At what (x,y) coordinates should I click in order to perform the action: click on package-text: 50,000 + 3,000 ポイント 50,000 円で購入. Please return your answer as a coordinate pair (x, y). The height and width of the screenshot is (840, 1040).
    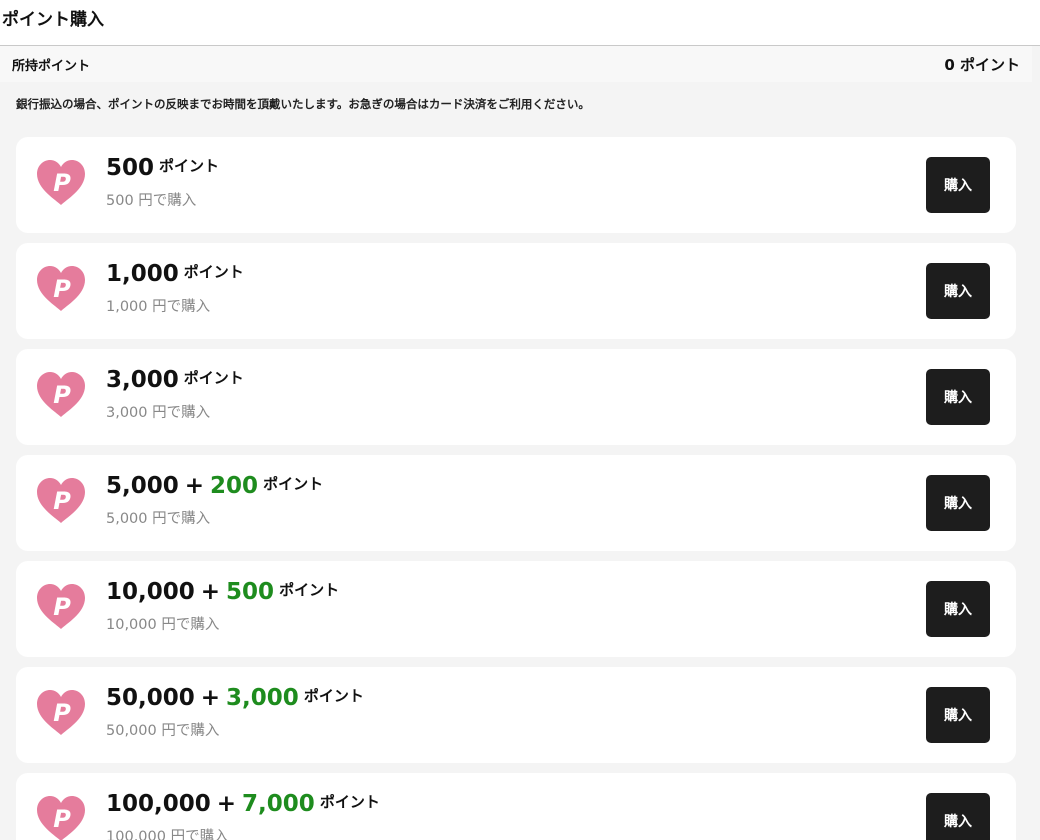
    Looking at the image, I should click on (235, 712).